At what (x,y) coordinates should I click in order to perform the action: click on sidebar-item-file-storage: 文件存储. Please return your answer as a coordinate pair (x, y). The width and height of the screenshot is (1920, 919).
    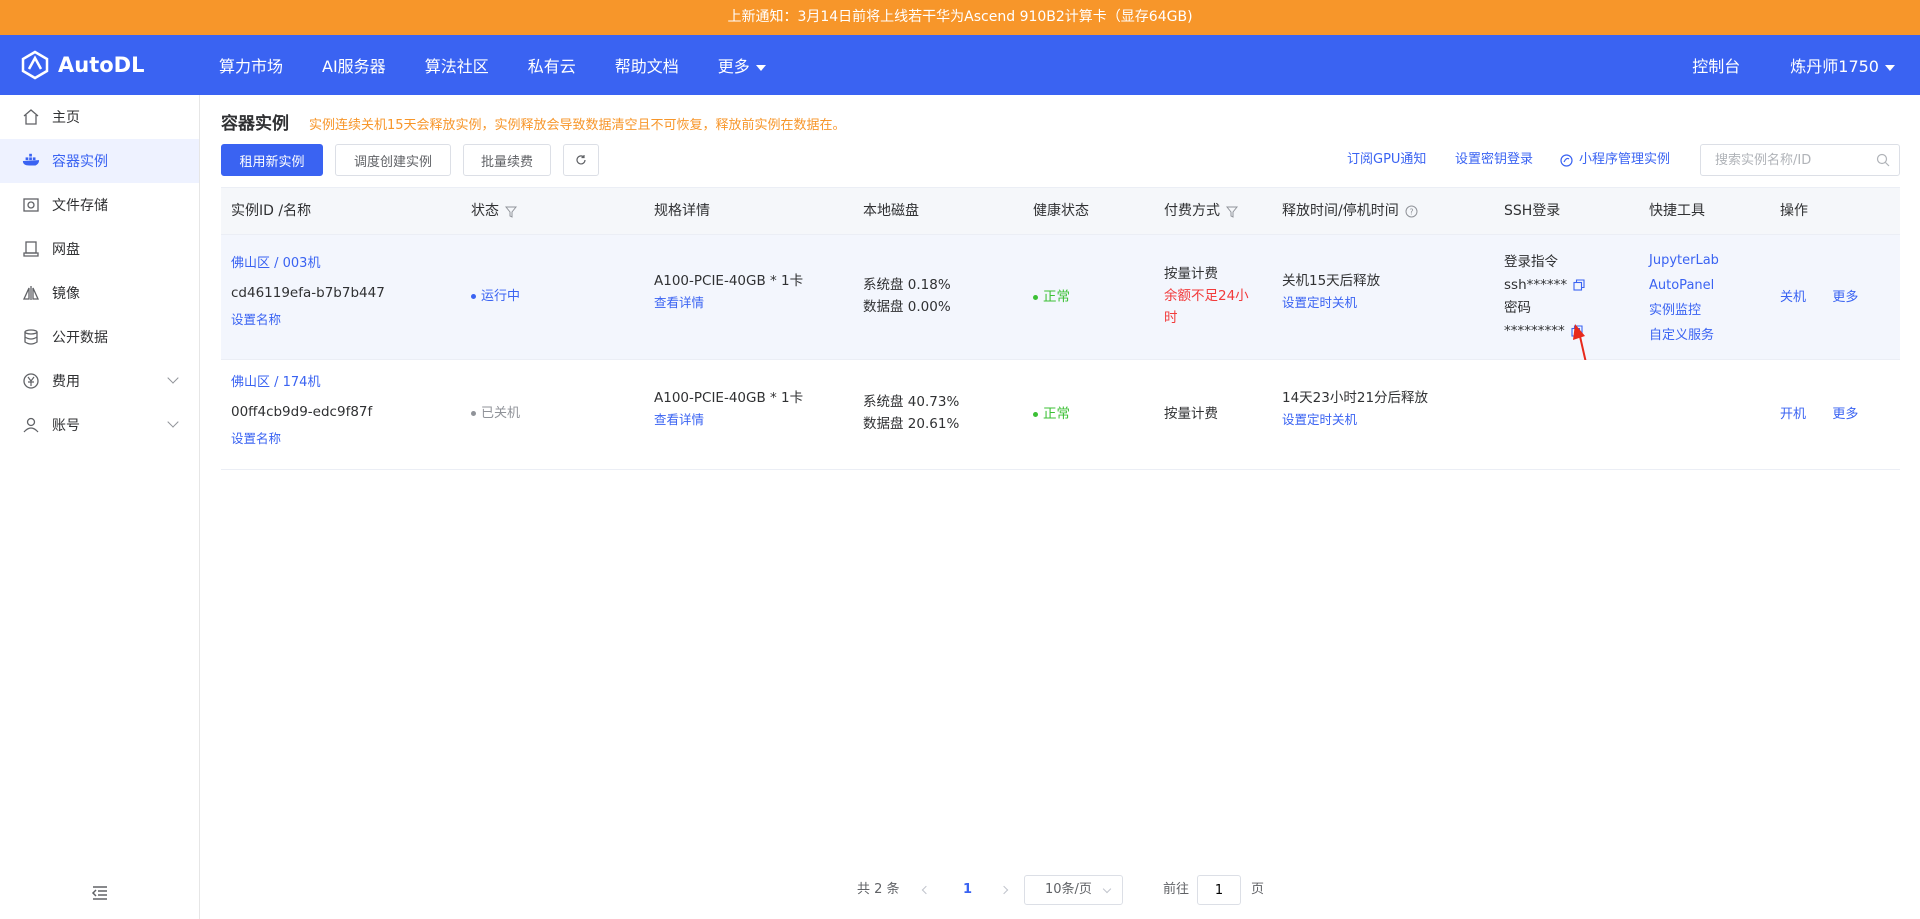
    Looking at the image, I should click on (99, 205).